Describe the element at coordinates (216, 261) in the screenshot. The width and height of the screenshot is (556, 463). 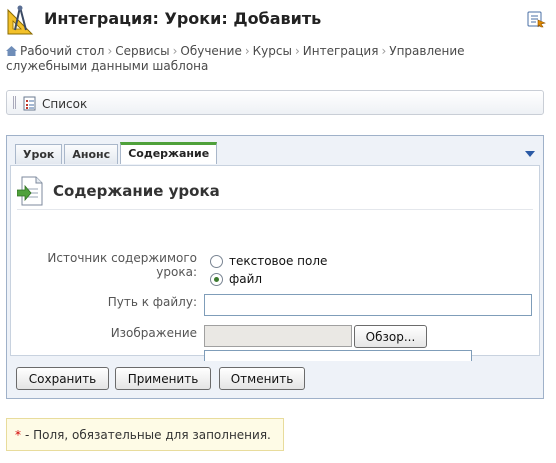
I see `radio-text-field` at that location.